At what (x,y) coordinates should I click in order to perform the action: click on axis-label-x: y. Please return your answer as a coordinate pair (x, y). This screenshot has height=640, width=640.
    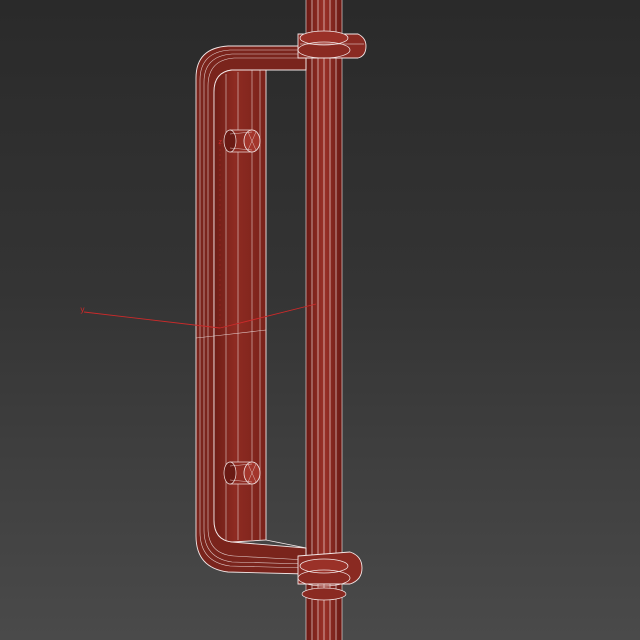
    Looking at the image, I should click on (82, 309).